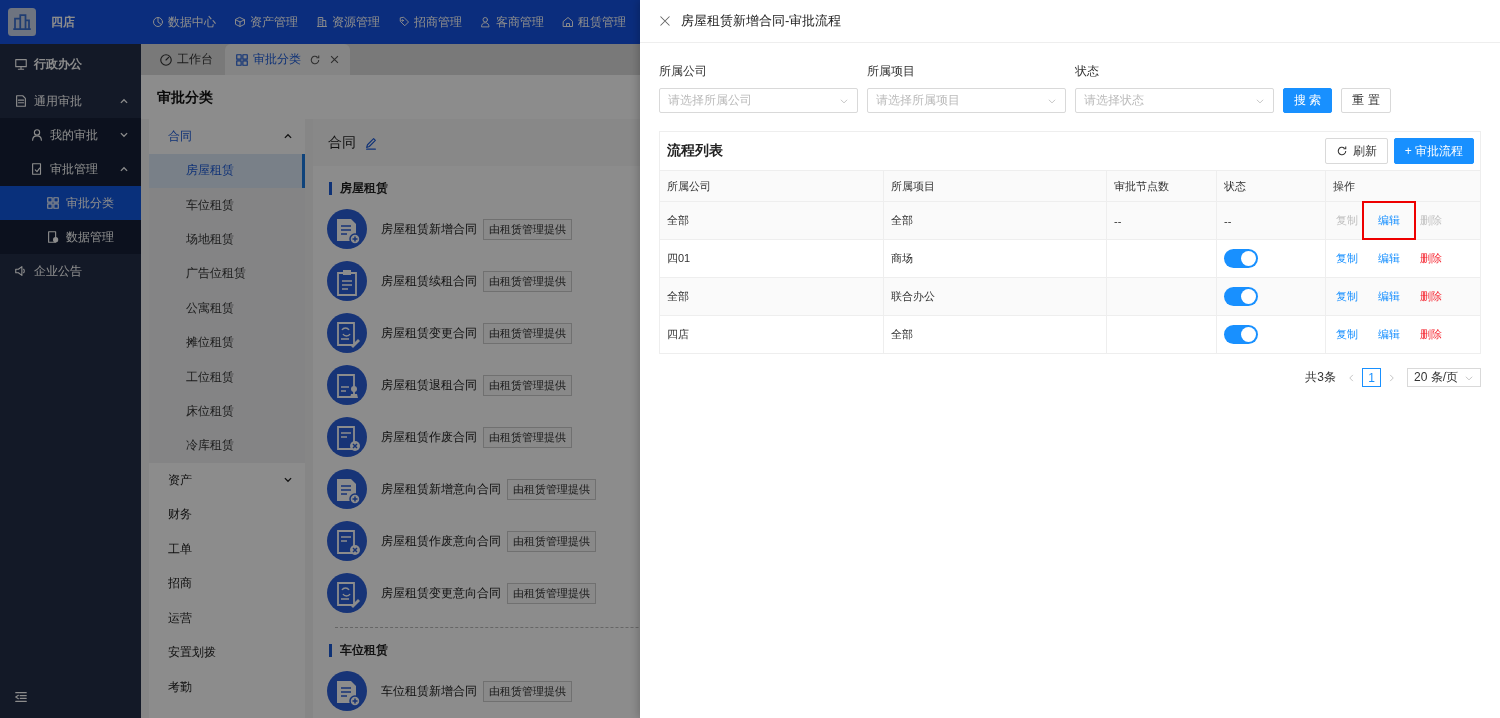  I want to click on refresh-button: 刷新, so click(1356, 151).